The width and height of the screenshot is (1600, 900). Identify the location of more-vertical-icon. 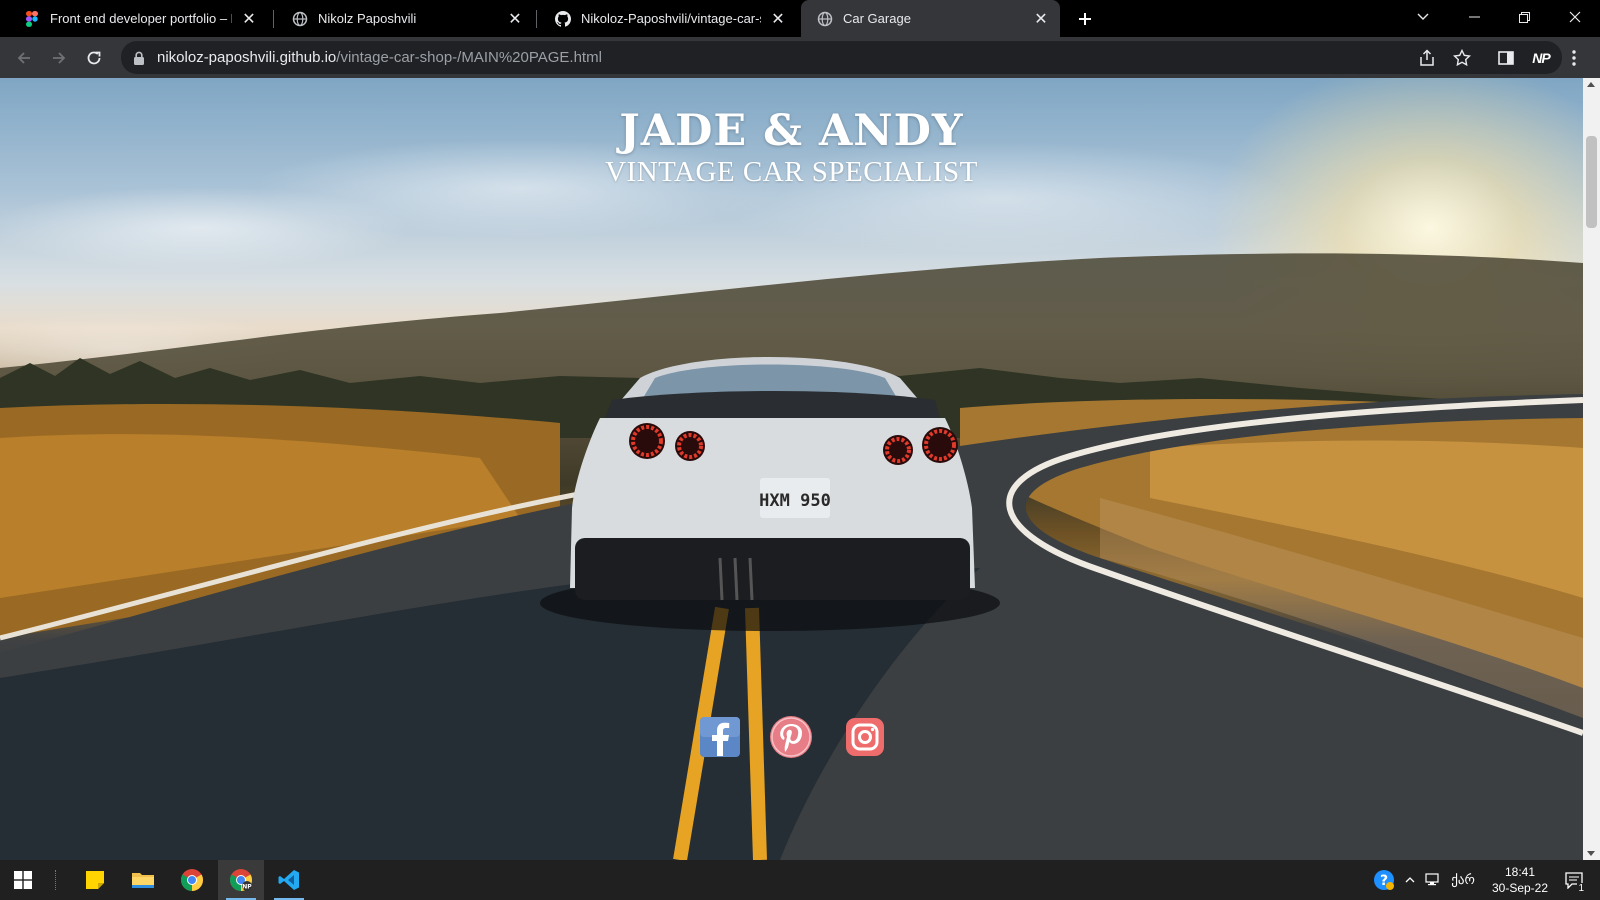
(1574, 58).